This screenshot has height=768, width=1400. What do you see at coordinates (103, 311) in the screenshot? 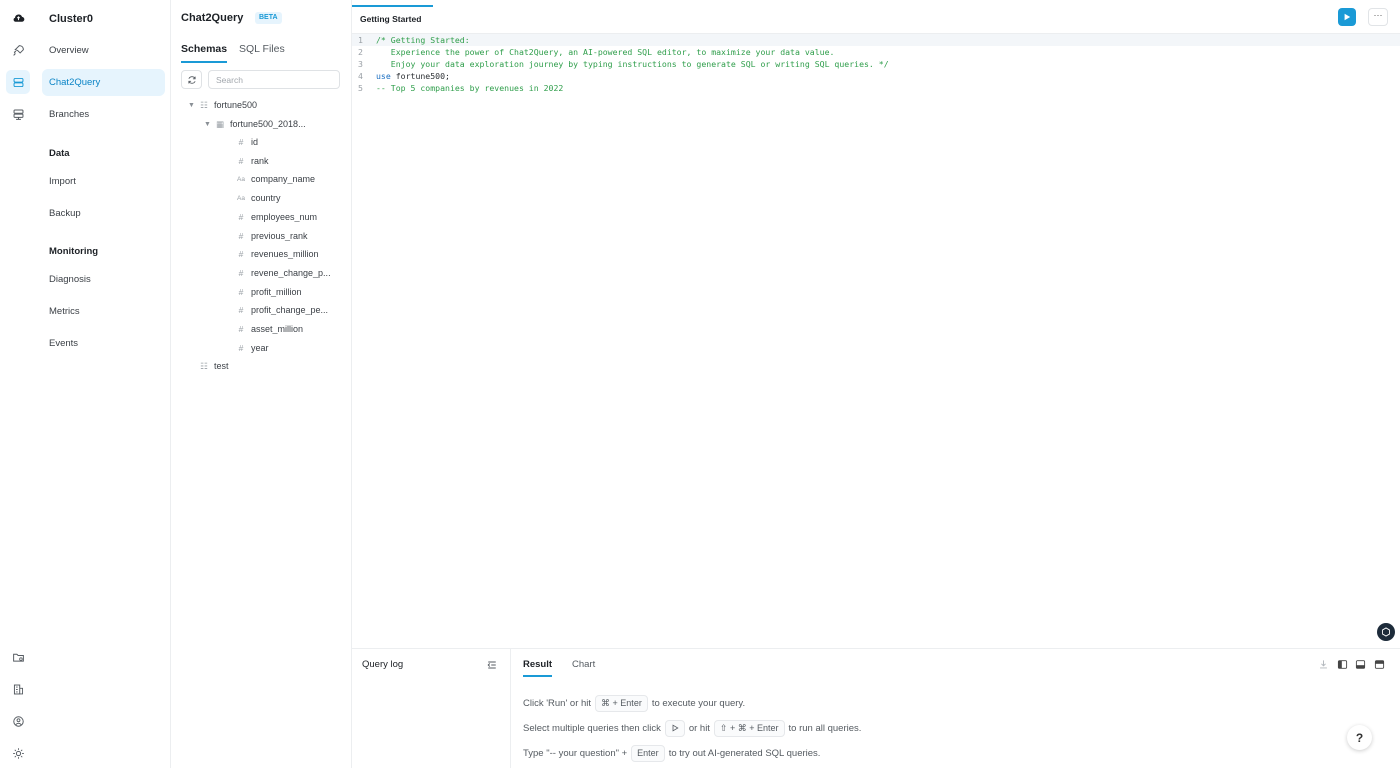
I see `nav-item-metrics: Metrics` at bounding box center [103, 311].